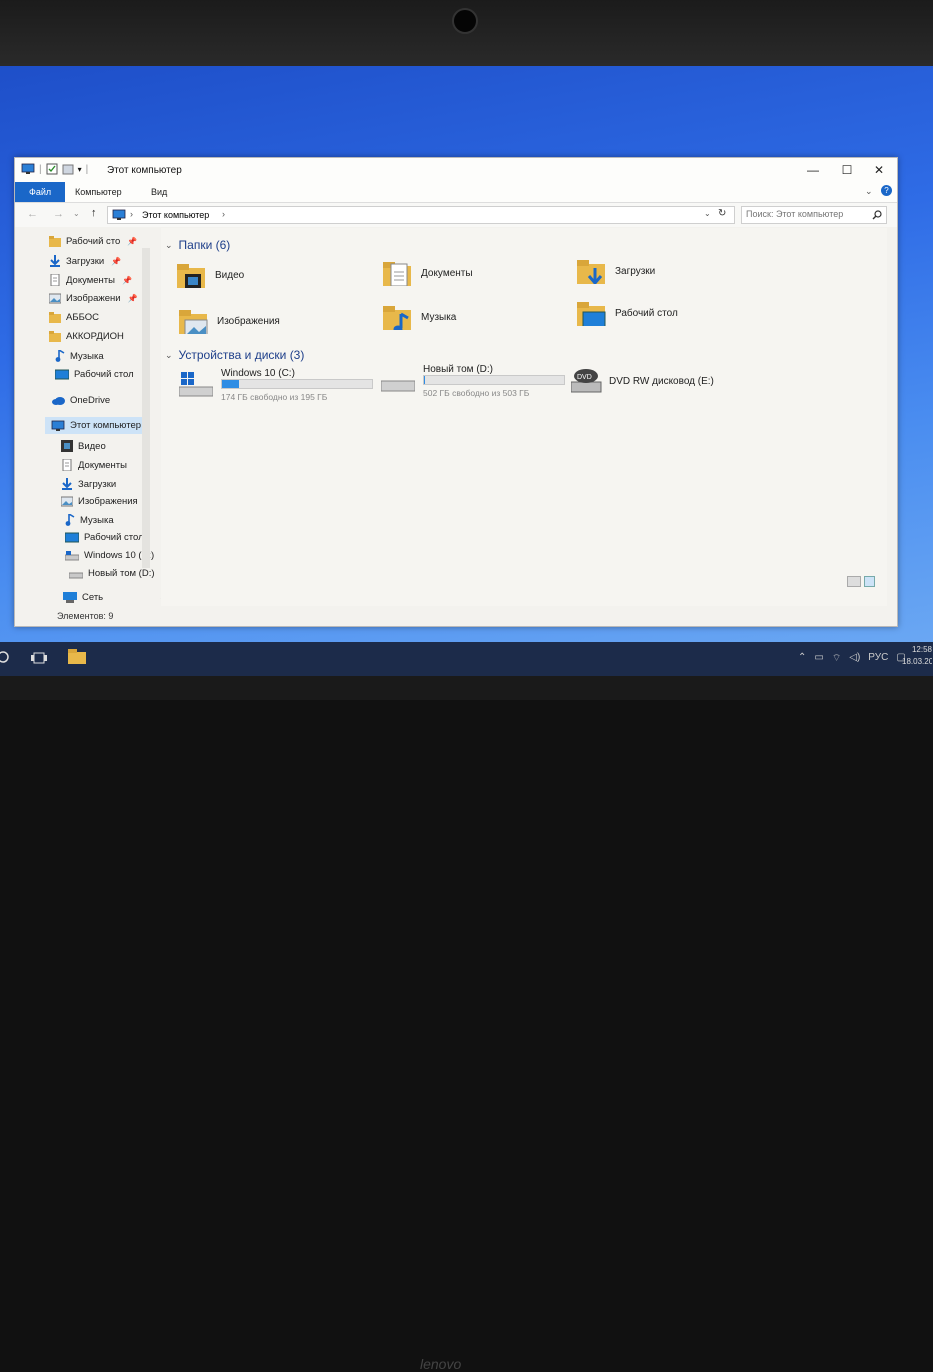  I want to click on battery-icon: ▭, so click(818, 658).